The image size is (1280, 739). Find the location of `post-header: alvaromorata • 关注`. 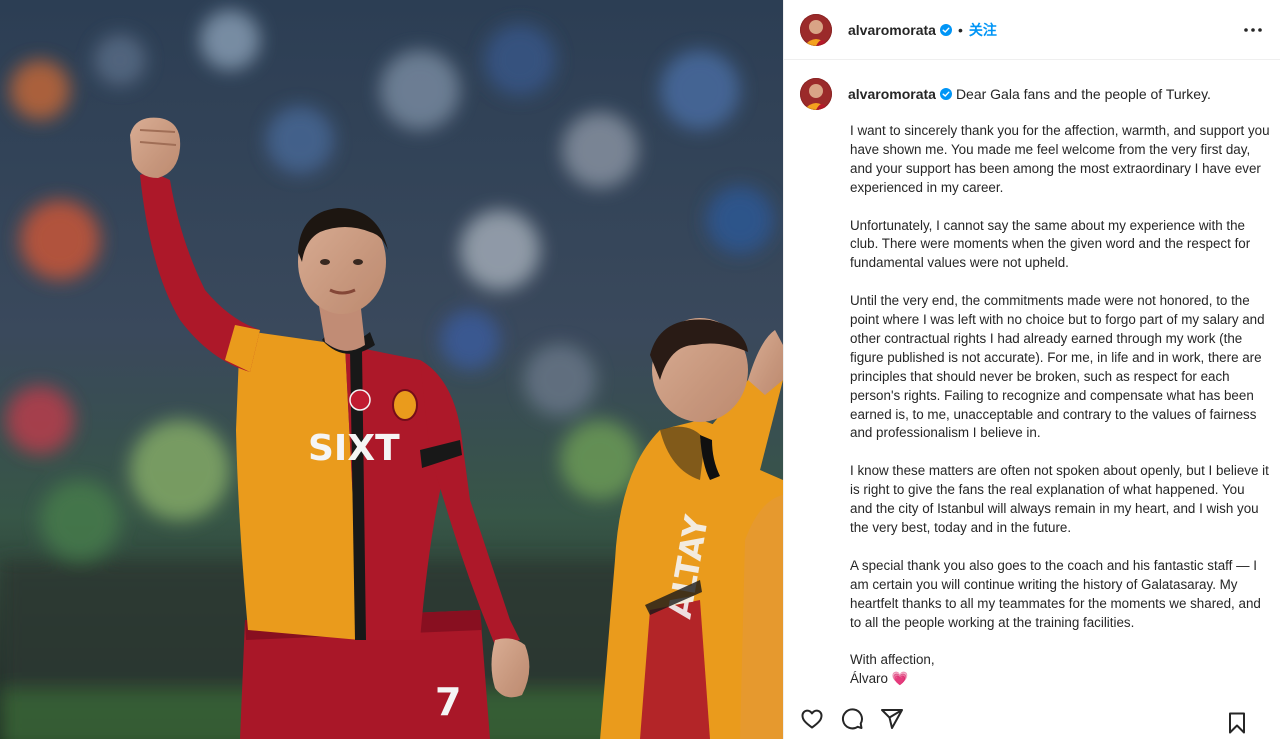

post-header: alvaromorata • 关注 is located at coordinates (1032, 30).